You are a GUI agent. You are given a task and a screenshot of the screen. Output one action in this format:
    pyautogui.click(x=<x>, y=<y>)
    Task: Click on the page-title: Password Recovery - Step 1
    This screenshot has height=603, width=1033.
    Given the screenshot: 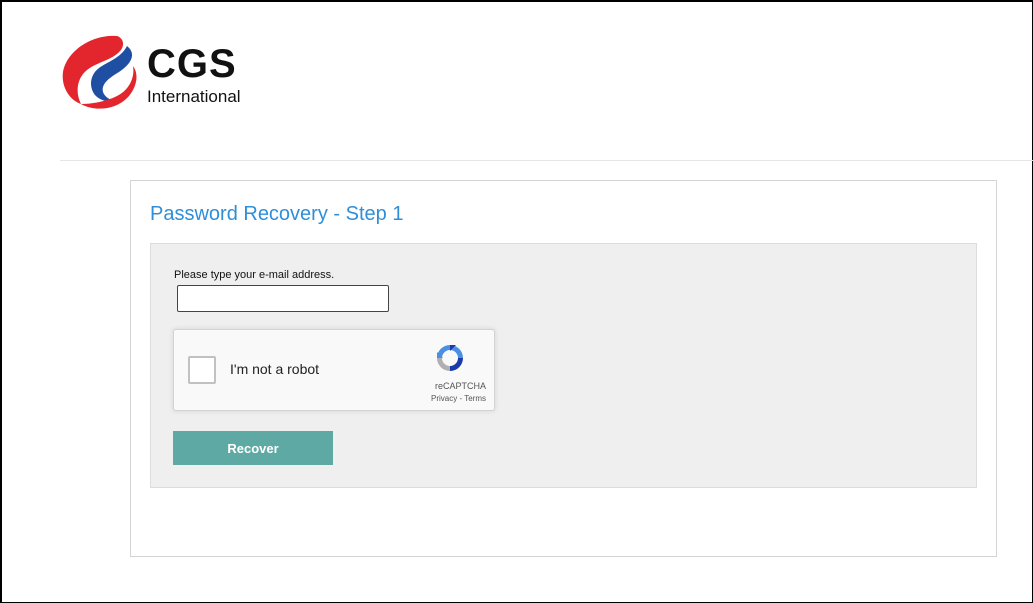 What is the action you would take?
    pyautogui.click(x=277, y=214)
    